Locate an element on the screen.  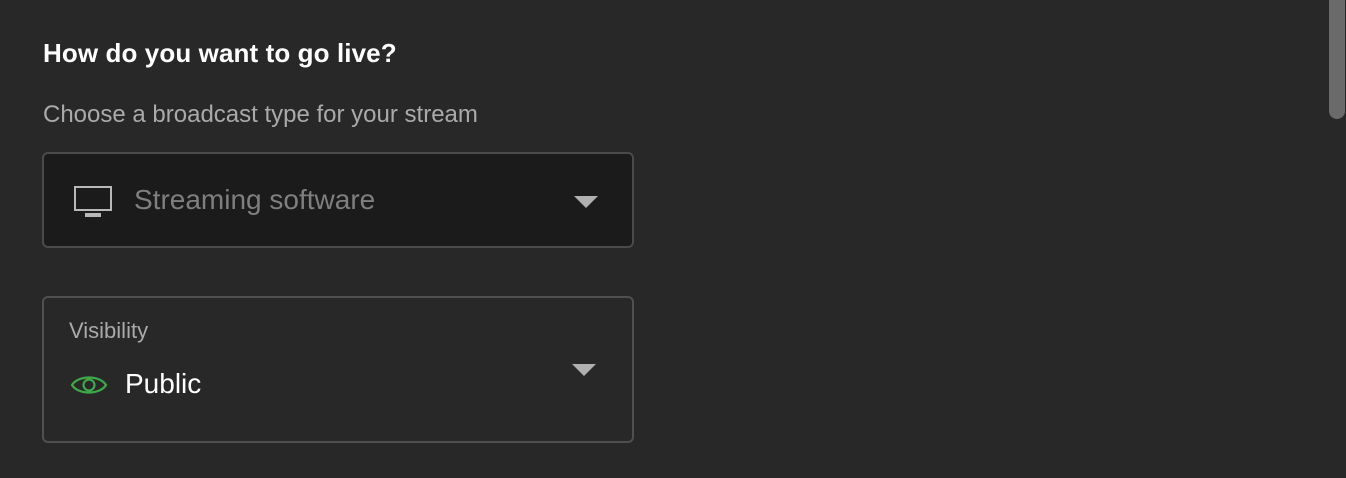
broadcast-type-dropdown: Streaming software is located at coordinates (338, 200).